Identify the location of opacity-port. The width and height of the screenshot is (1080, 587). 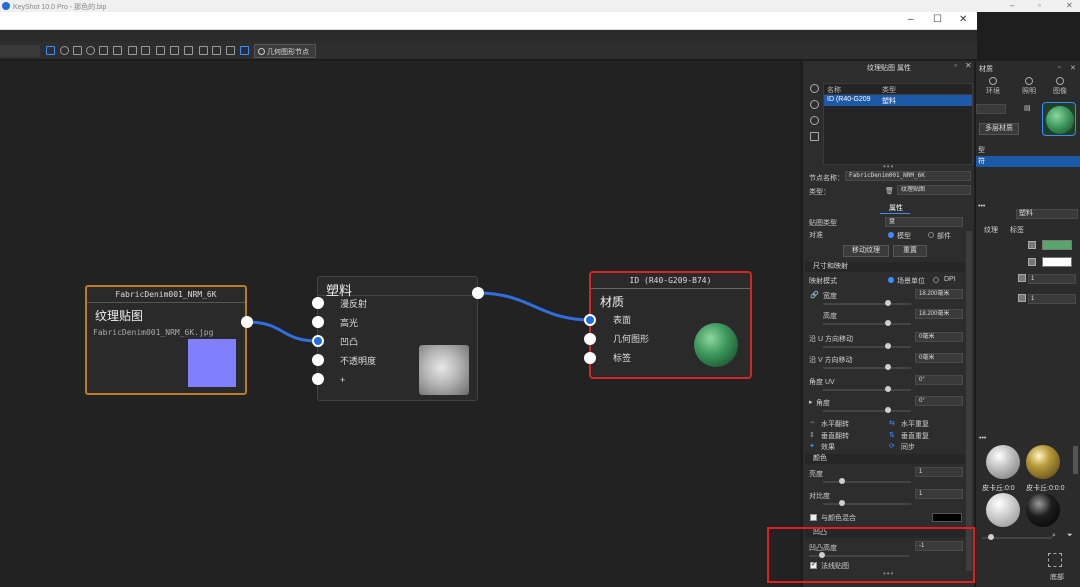
(318, 360).